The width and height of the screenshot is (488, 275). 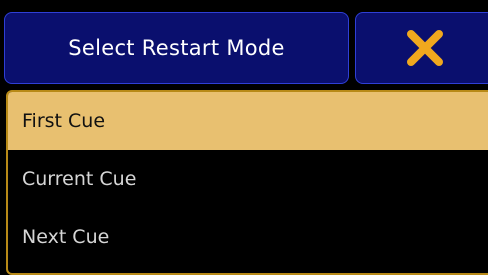 What do you see at coordinates (64, 121) in the screenshot?
I see `option-label: First Cue` at bounding box center [64, 121].